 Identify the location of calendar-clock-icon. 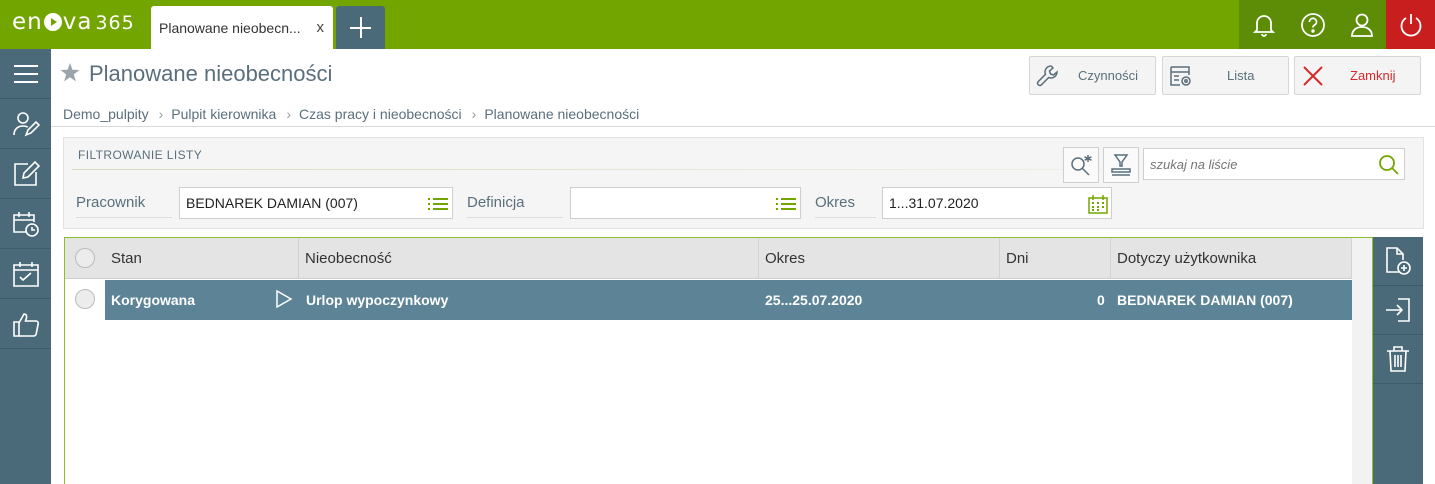
(25, 224).